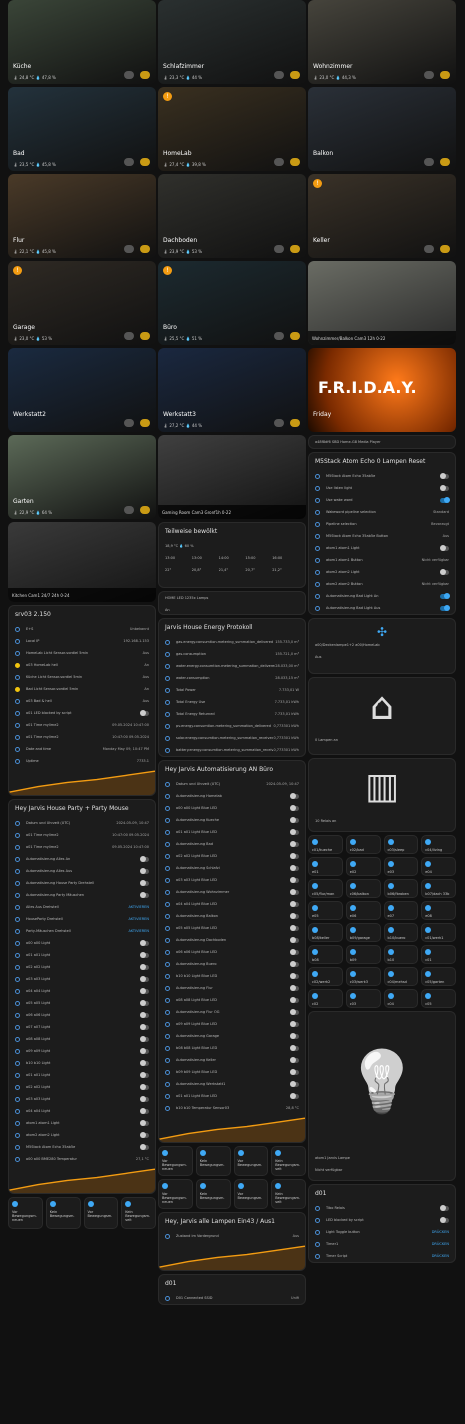 This screenshot has height=1424, width=465. I want to click on room-button: c05/flur/man, so click(325, 888).